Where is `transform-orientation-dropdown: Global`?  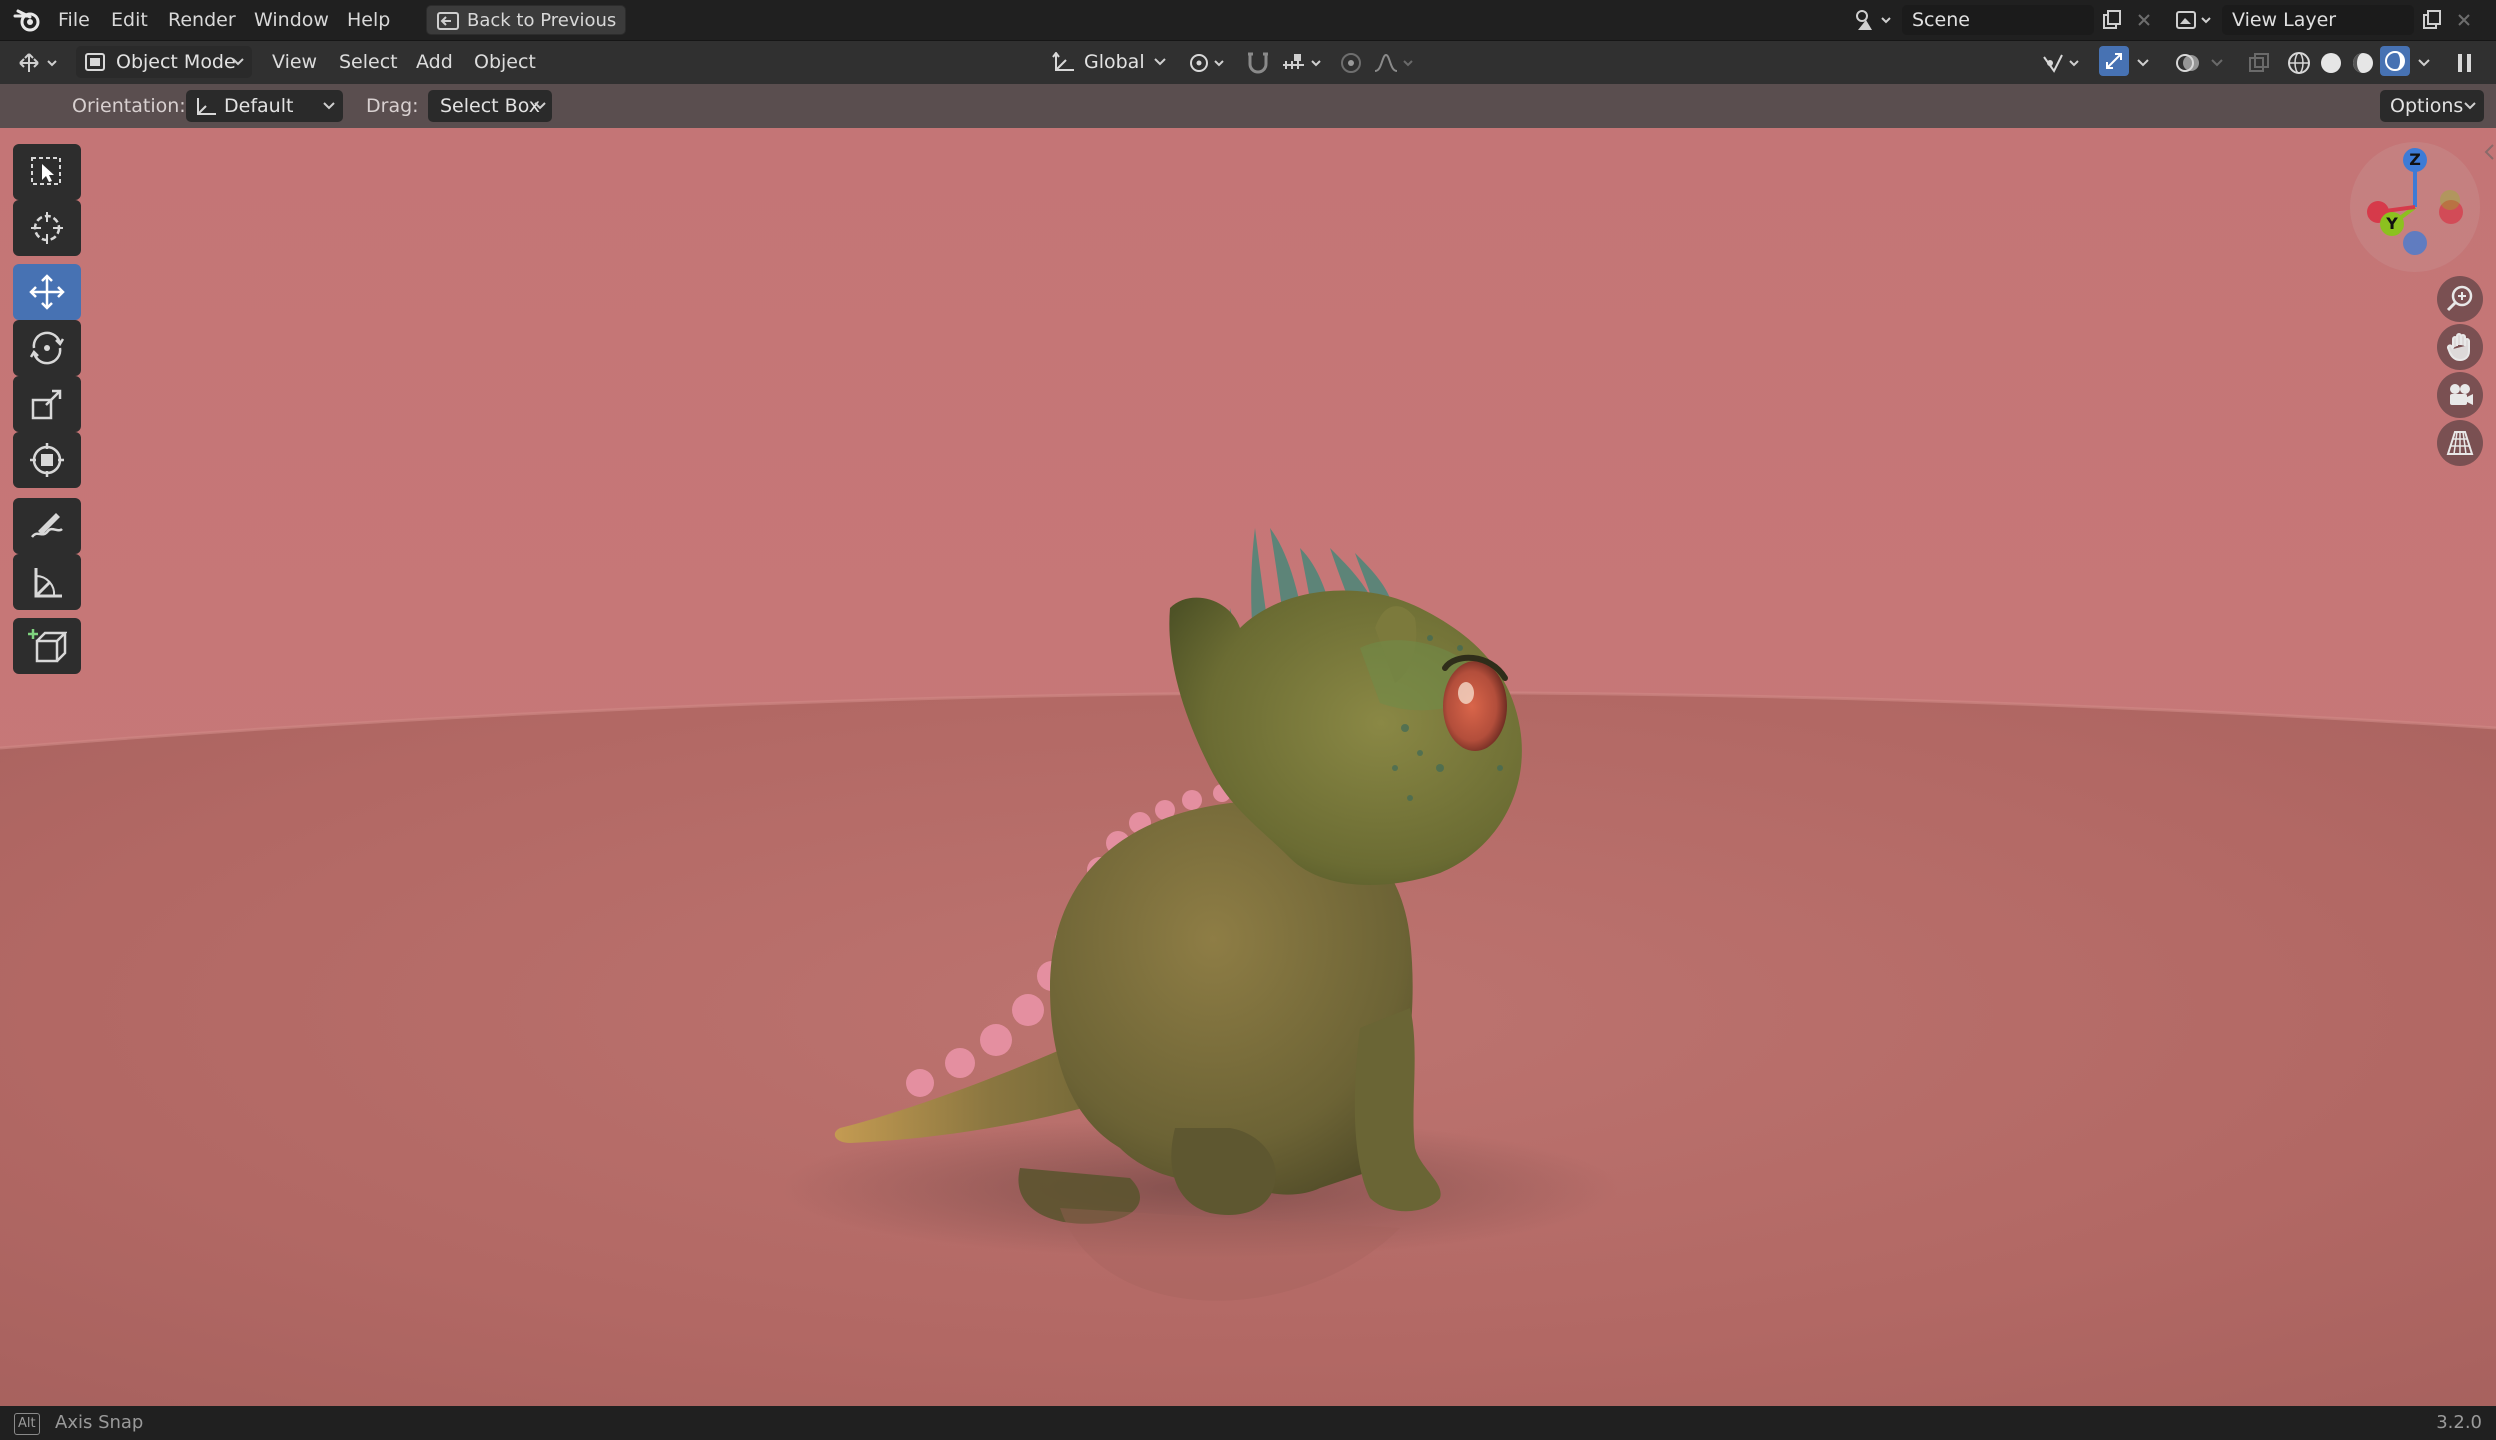
transform-orientation-dropdown: Global is located at coordinates (1108, 62).